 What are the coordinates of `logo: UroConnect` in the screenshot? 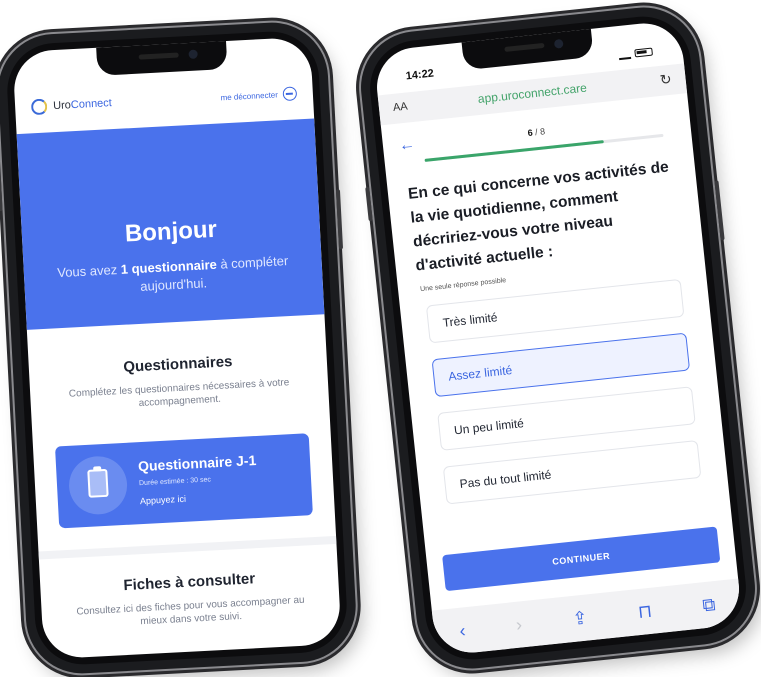 It's located at (71, 105).